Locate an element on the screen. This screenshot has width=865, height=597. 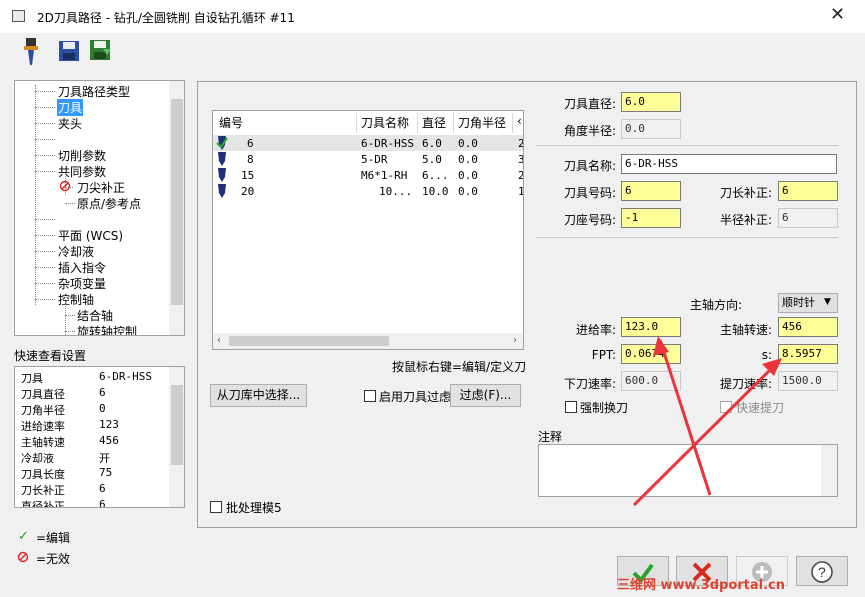
chevron-down-icon: ▼ is located at coordinates (827, 302).